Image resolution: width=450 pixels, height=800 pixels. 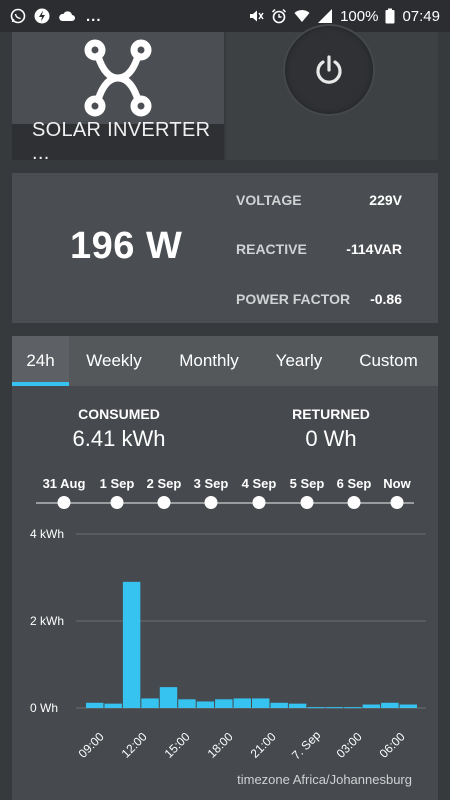 I want to click on status-bar: ... 100% 07:49, so click(x=225, y=16).